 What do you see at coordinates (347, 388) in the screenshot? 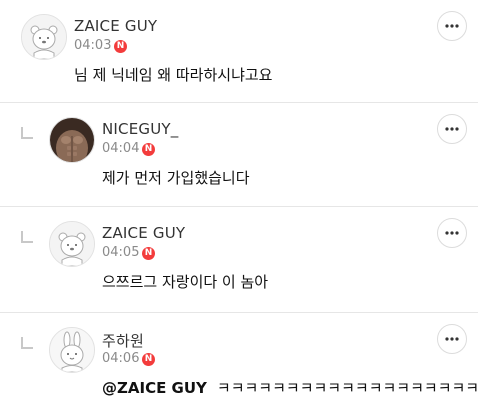
I see `comment-text: ㅋㅋㅋㅋㅋㅋㅋㅋㅋㅋㅋㅋㅋㅋㅋㅋㅋㅋㅋ` at bounding box center [347, 388].